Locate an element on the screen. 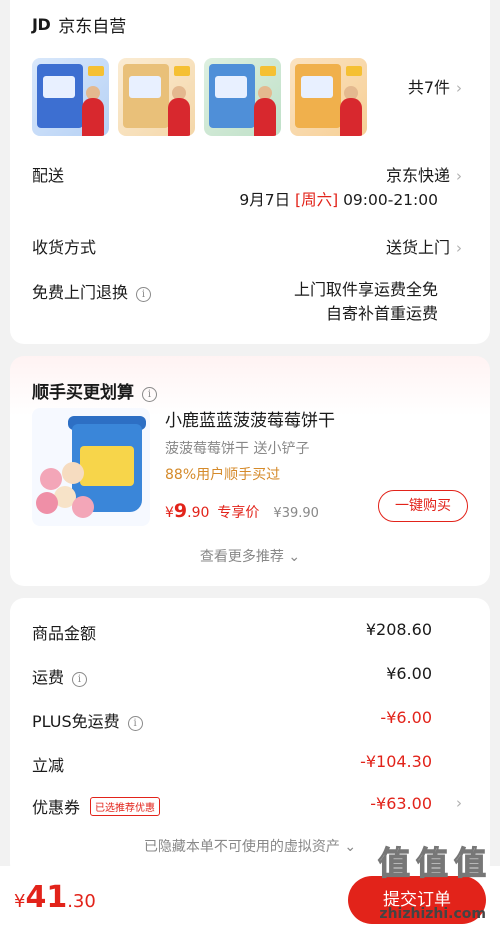 This screenshot has width=500, height=938. watermark-url: zhizhizhi.com is located at coordinates (432, 914).